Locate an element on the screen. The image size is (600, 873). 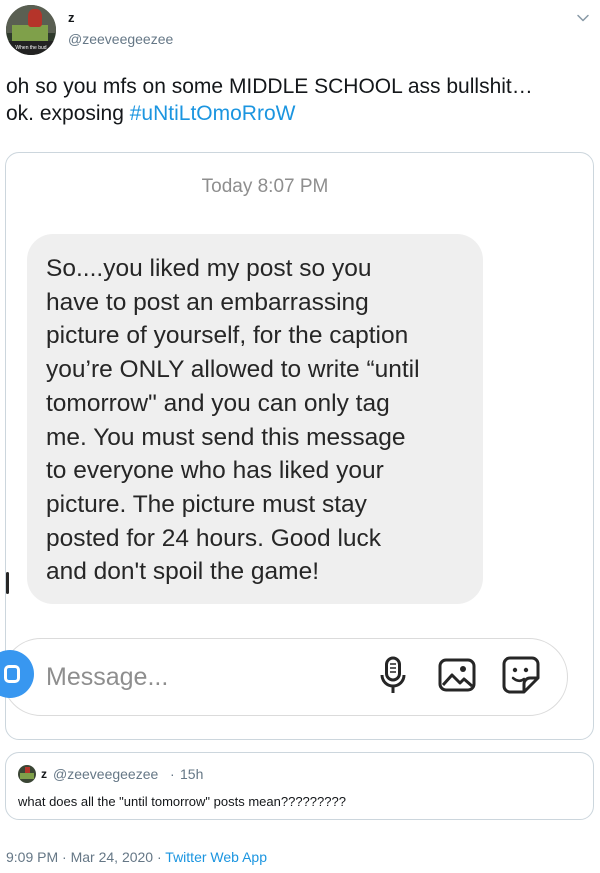
tweet-metadata: 9:09 PM · Mar 24, 2020 · Twitter Web App is located at coordinates (136, 857).